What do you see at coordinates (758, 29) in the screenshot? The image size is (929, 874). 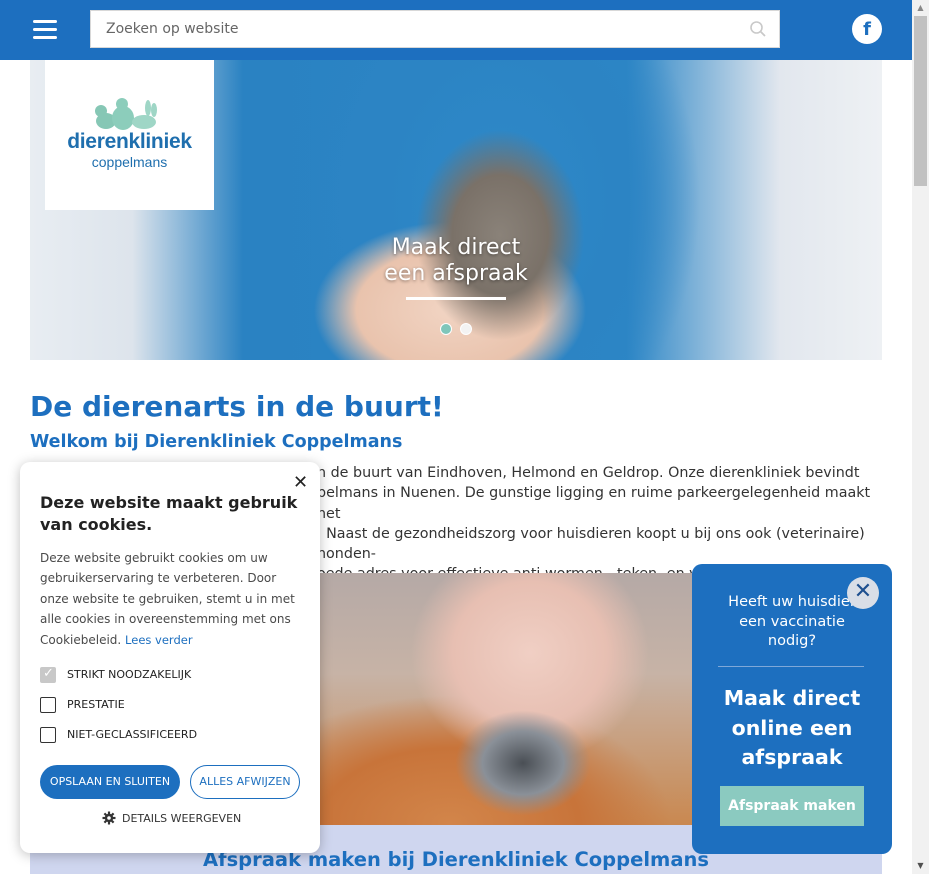 I see `search-icon` at bounding box center [758, 29].